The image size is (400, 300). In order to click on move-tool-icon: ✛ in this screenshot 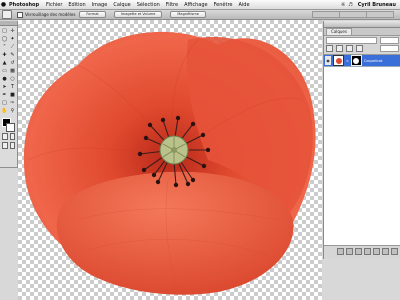, I will do `click(12, 31)`.